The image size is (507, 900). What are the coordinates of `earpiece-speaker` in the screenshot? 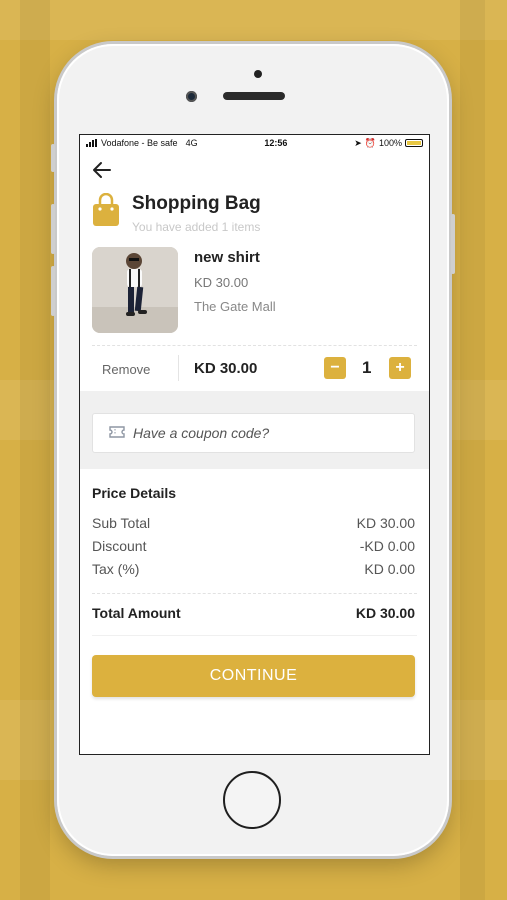 It's located at (254, 96).